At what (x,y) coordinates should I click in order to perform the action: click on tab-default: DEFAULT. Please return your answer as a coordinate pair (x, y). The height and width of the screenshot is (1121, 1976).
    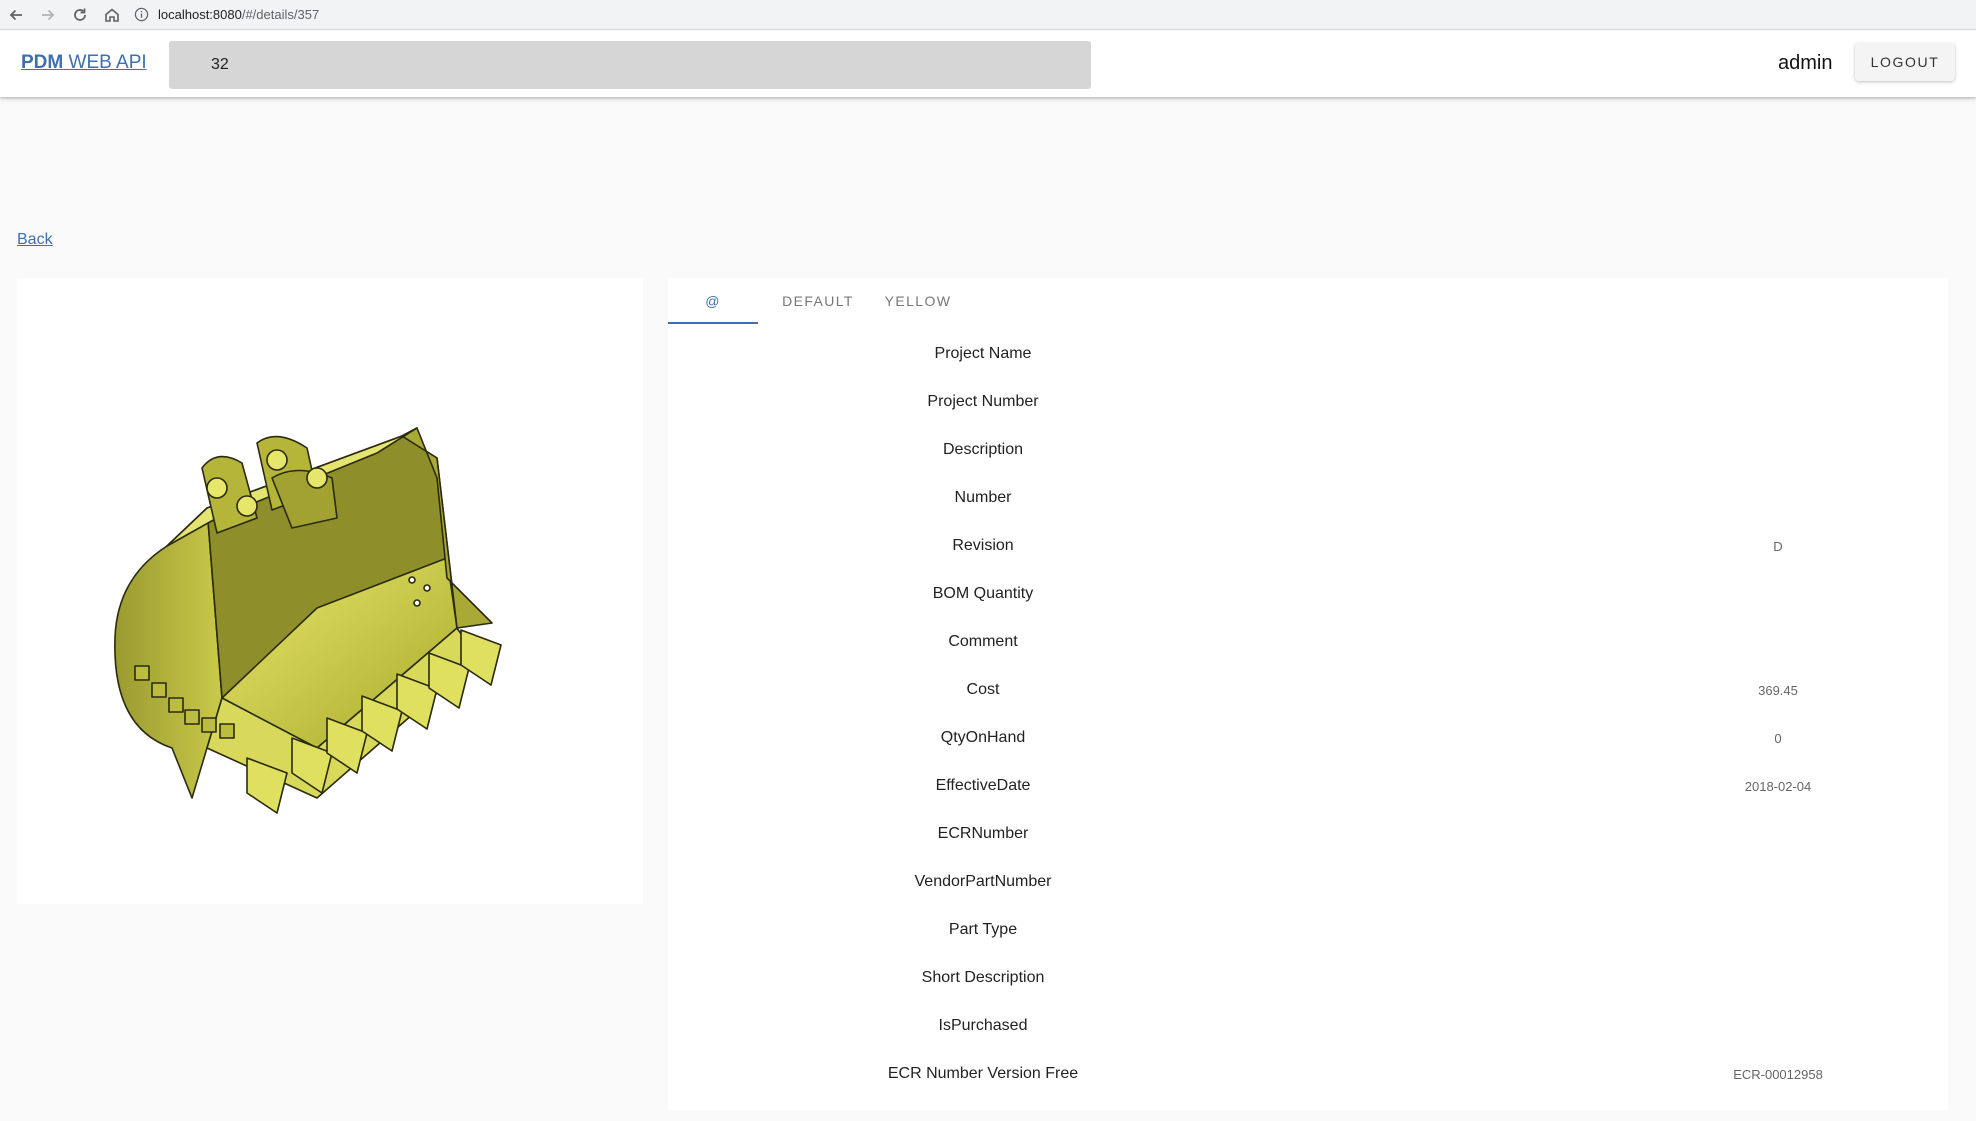
    Looking at the image, I should click on (818, 301).